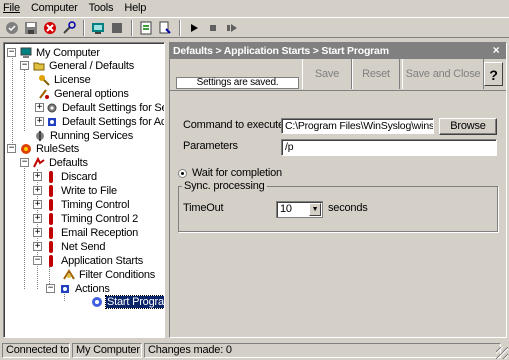 Image resolution: width=509 pixels, height=360 pixels. Describe the element at coordinates (78, 288) in the screenshot. I see `tree-node-actions: − Actions` at that location.